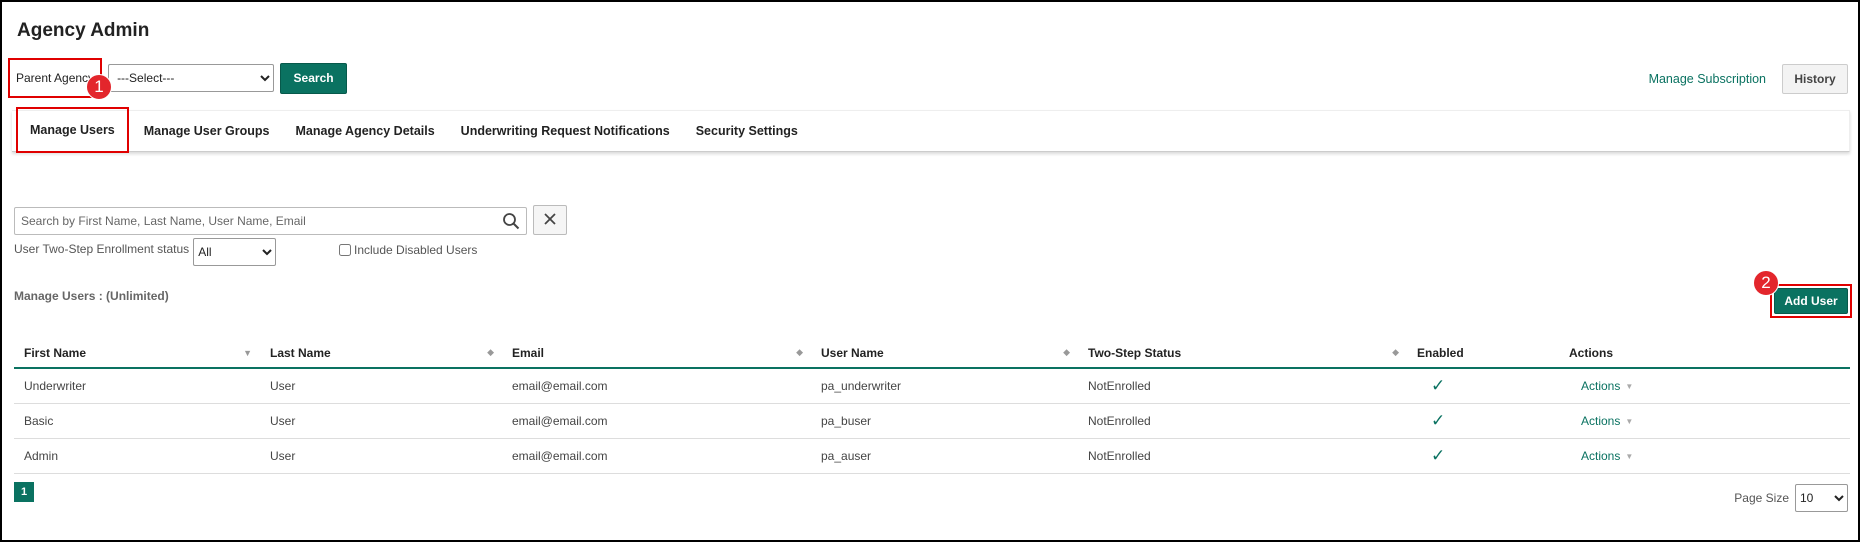 The image size is (1860, 542). I want to click on column-header-email: Email ◆, so click(656, 352).